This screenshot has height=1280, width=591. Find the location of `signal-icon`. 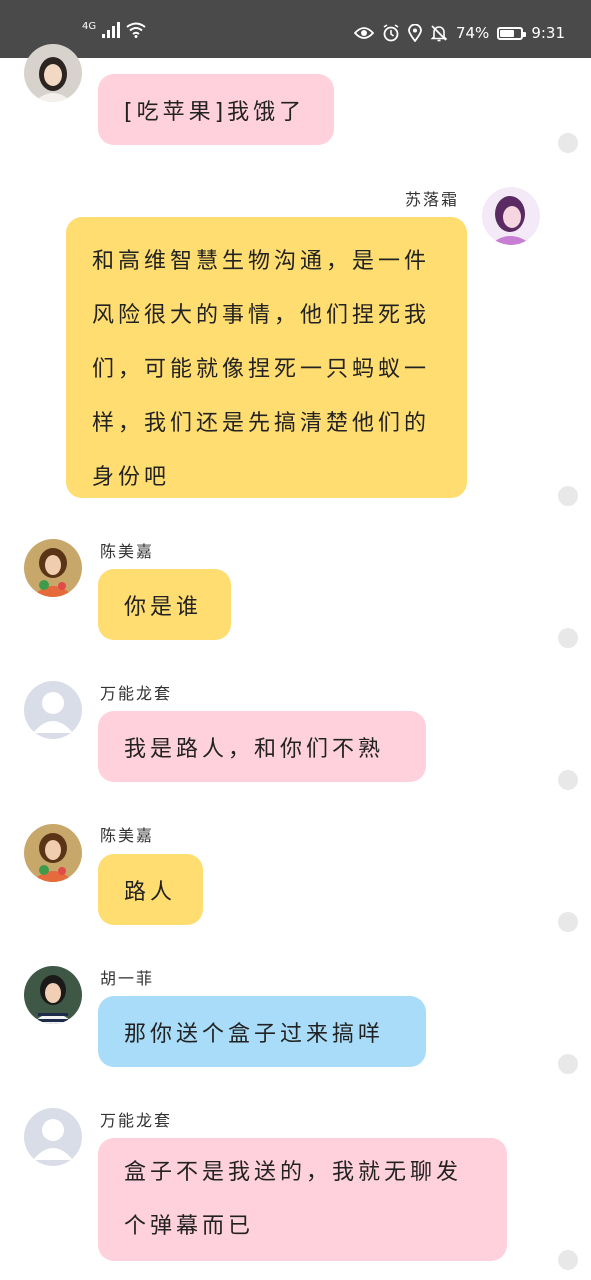

signal-icon is located at coordinates (111, 30).